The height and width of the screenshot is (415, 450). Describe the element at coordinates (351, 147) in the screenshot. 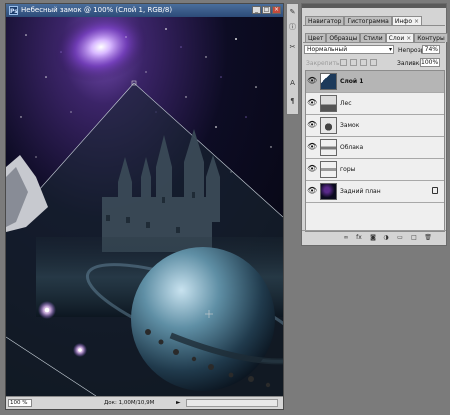

I see `layer-name: Облака` at that location.